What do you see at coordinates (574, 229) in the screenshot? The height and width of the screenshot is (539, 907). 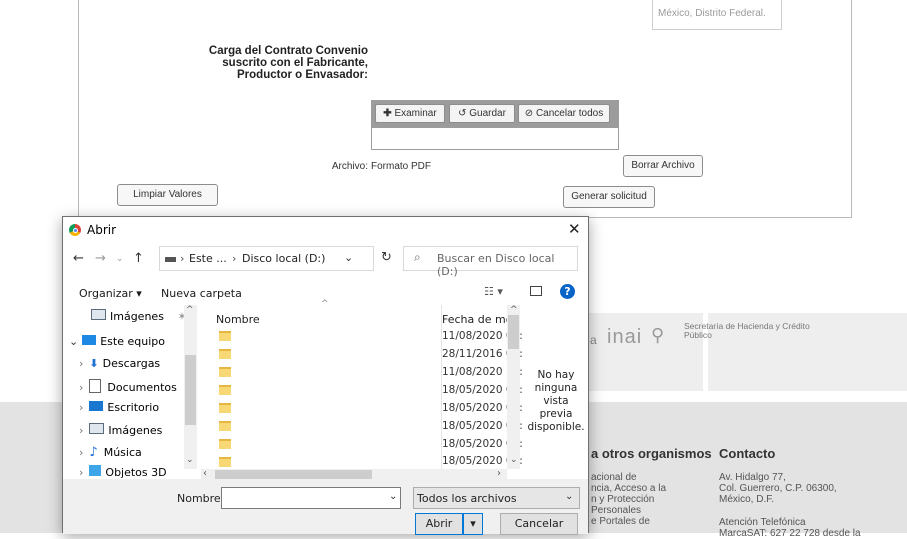 I see `close-icon: ✕` at bounding box center [574, 229].